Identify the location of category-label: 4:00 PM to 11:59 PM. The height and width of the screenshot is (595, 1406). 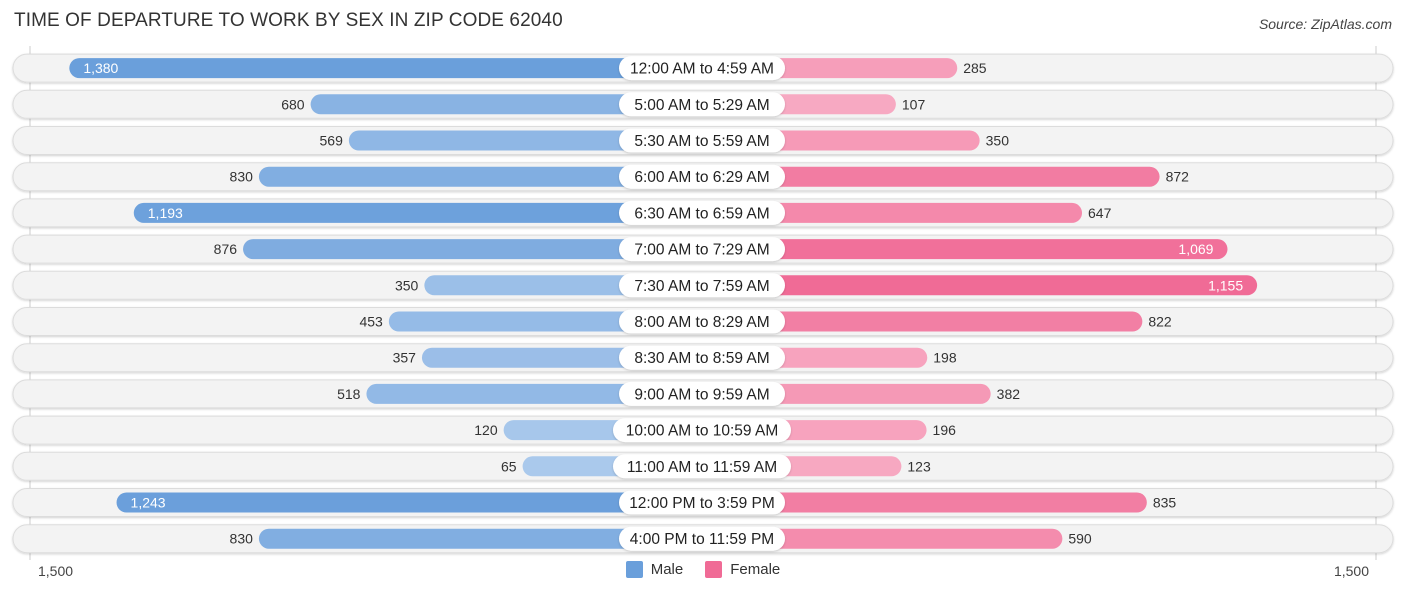
(702, 539).